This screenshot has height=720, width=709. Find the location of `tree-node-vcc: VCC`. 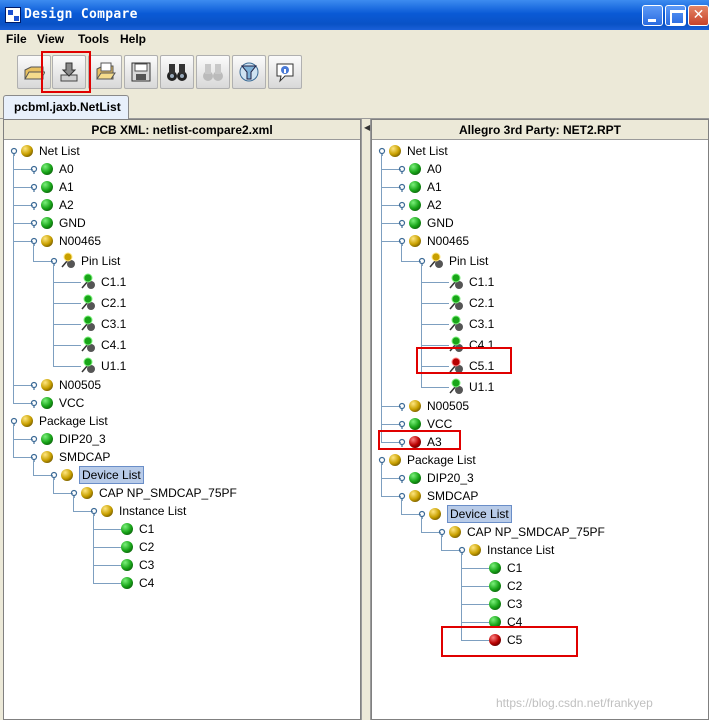

tree-node-vcc: VCC is located at coordinates (182, 403).